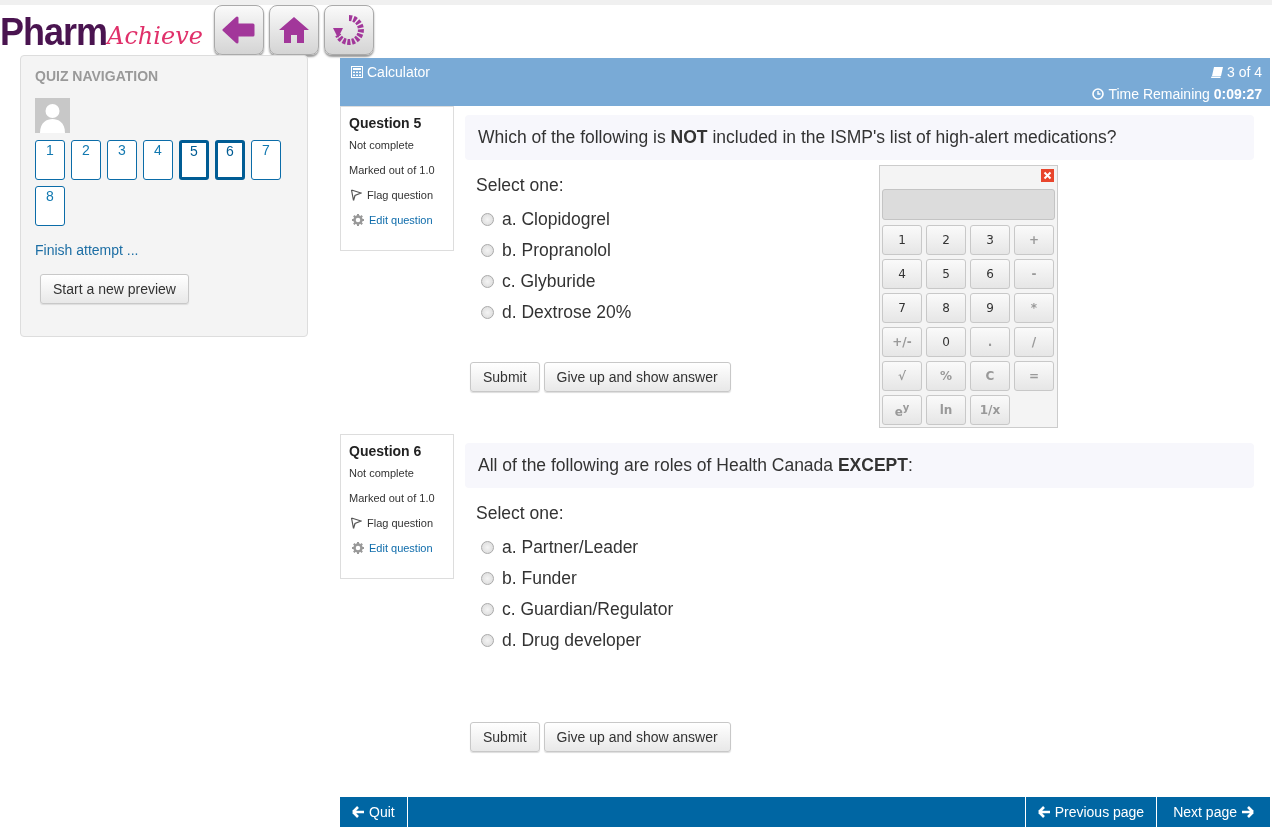 This screenshot has width=1272, height=833. What do you see at coordinates (570, 547) in the screenshot?
I see `option-label: a. Partner/Leader` at bounding box center [570, 547].